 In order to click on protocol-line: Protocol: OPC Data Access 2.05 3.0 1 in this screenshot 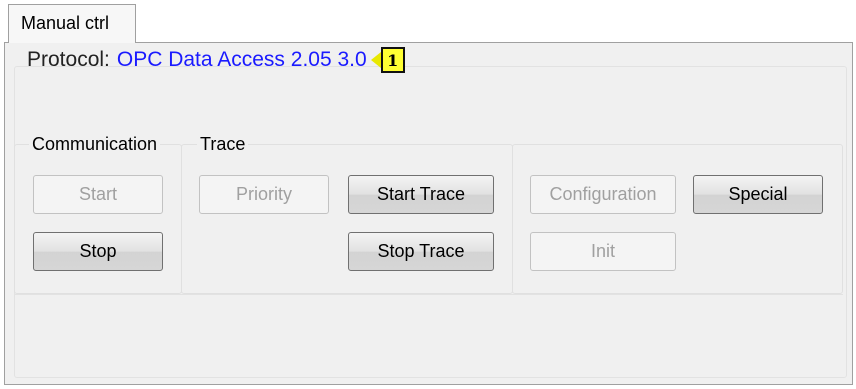, I will do `click(216, 60)`.